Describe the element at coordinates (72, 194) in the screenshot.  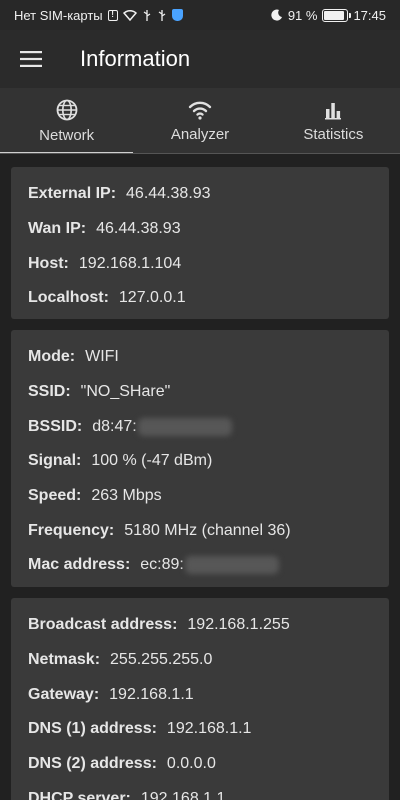
I see `info-key: External IP:` at that location.